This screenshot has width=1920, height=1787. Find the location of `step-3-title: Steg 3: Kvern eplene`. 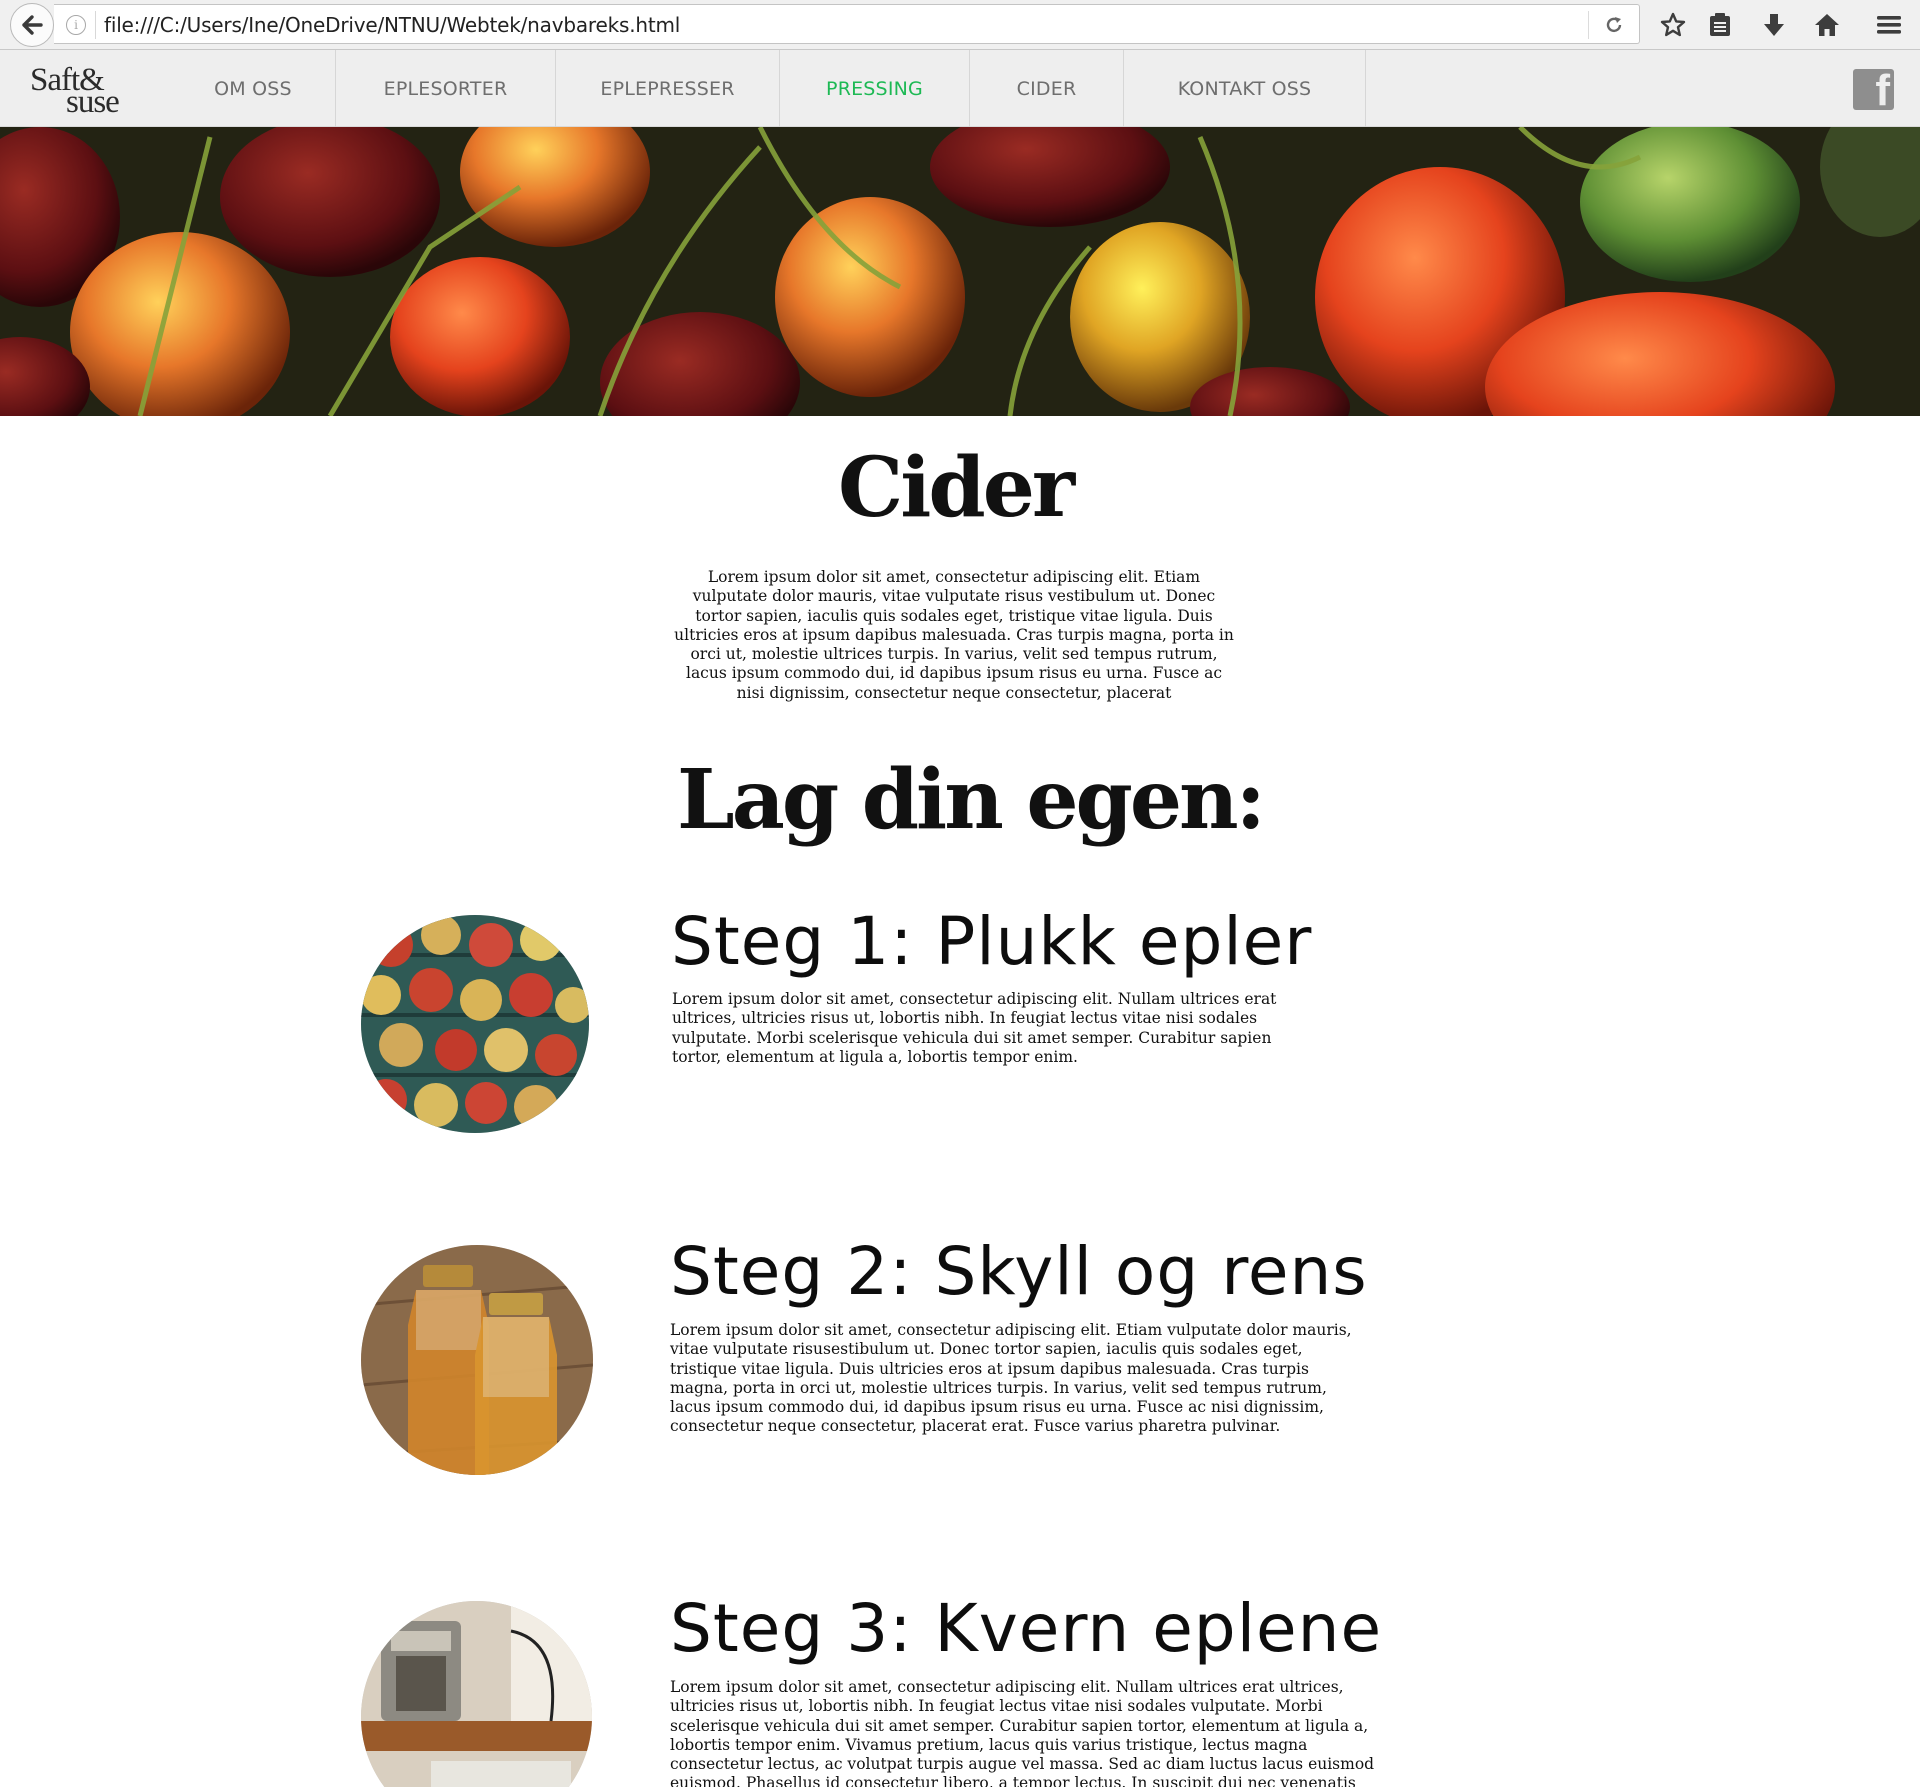

step-3-title: Steg 3: Kvern eplene is located at coordinates (1026, 1628).